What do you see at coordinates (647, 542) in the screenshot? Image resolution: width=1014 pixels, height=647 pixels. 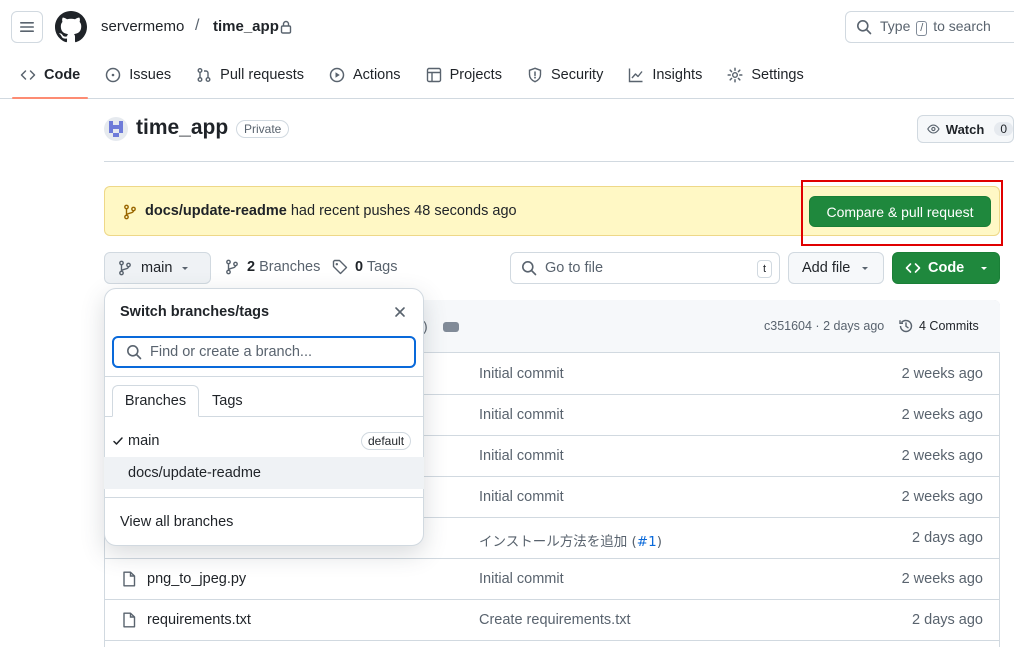 I see `pr-link: #1` at bounding box center [647, 542].